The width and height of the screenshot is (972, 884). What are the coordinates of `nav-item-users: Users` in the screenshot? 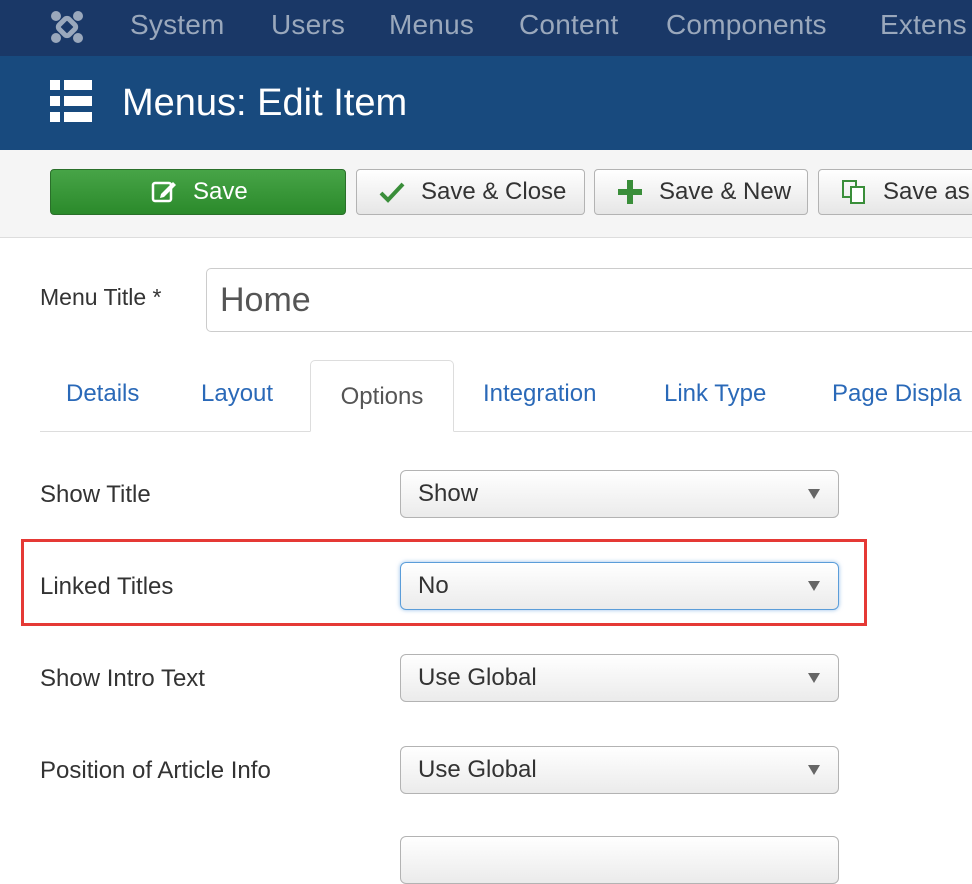 It's located at (308, 25).